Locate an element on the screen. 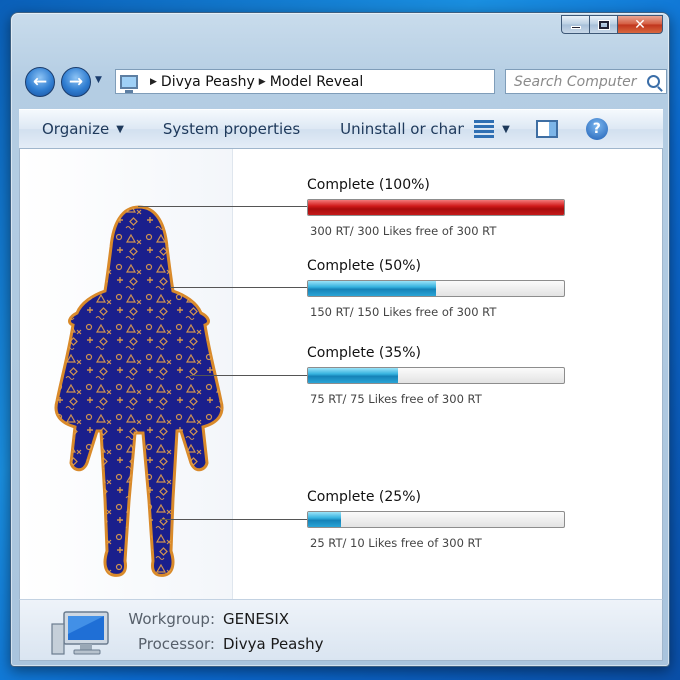 The width and height of the screenshot is (680, 680). arrow-right-icon: → is located at coordinates (76, 82).